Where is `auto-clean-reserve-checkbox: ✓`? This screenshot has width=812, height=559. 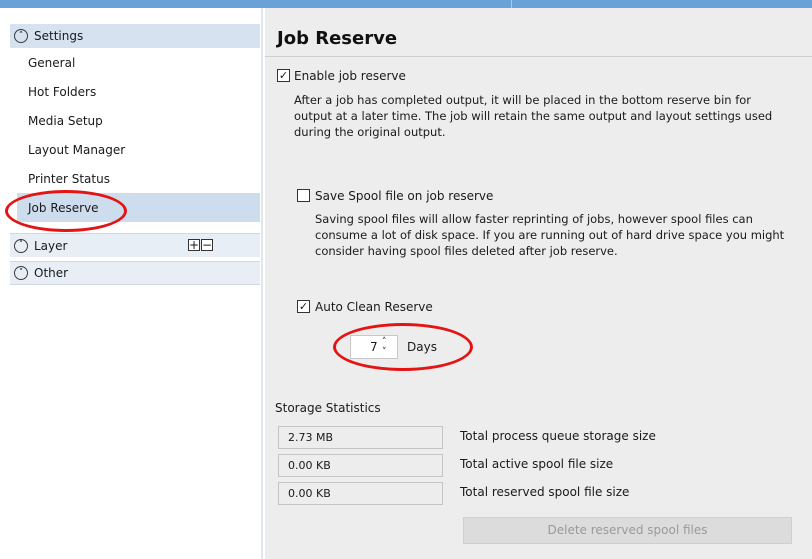 auto-clean-reserve-checkbox: ✓ is located at coordinates (303, 306).